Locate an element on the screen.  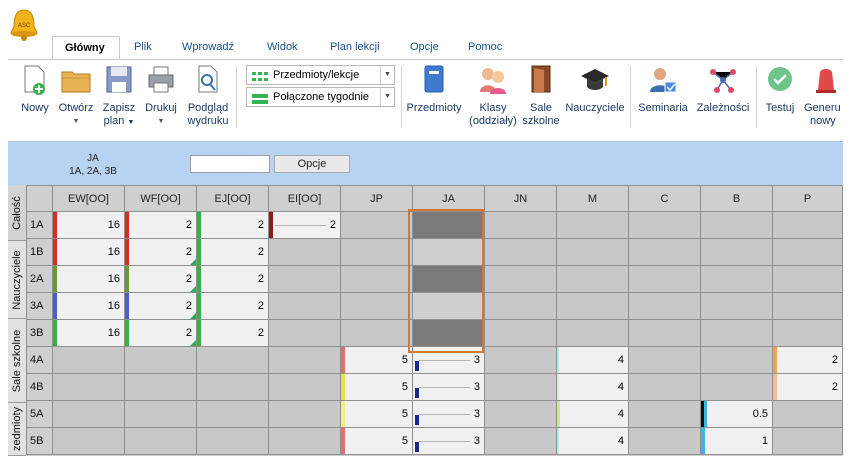
teachers-button: Nauczyciele is located at coordinates (595, 89).